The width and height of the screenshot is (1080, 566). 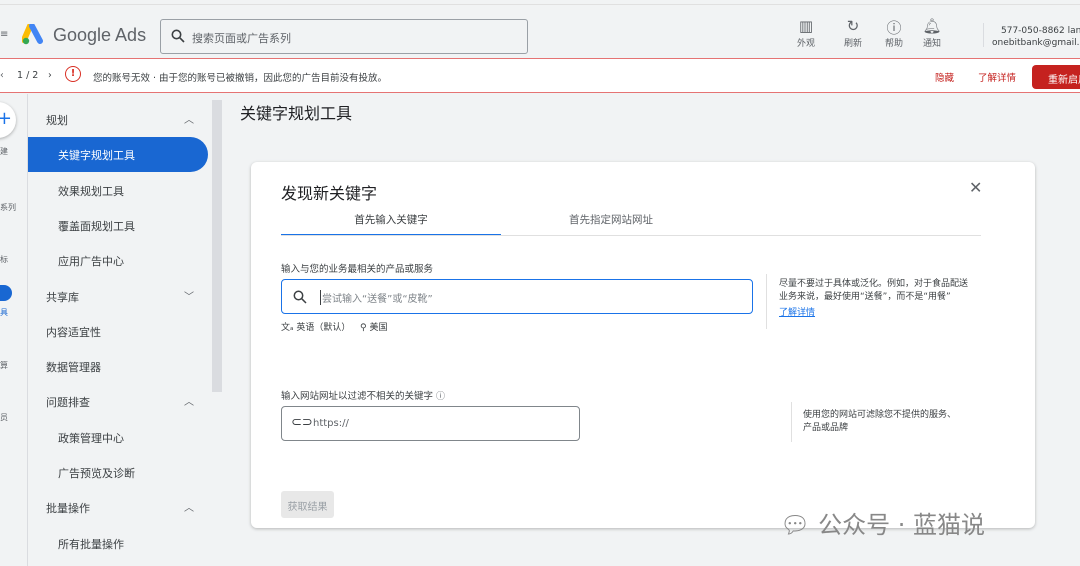 I want to click on nav-item-label: 政策管理中心, so click(x=91, y=438).